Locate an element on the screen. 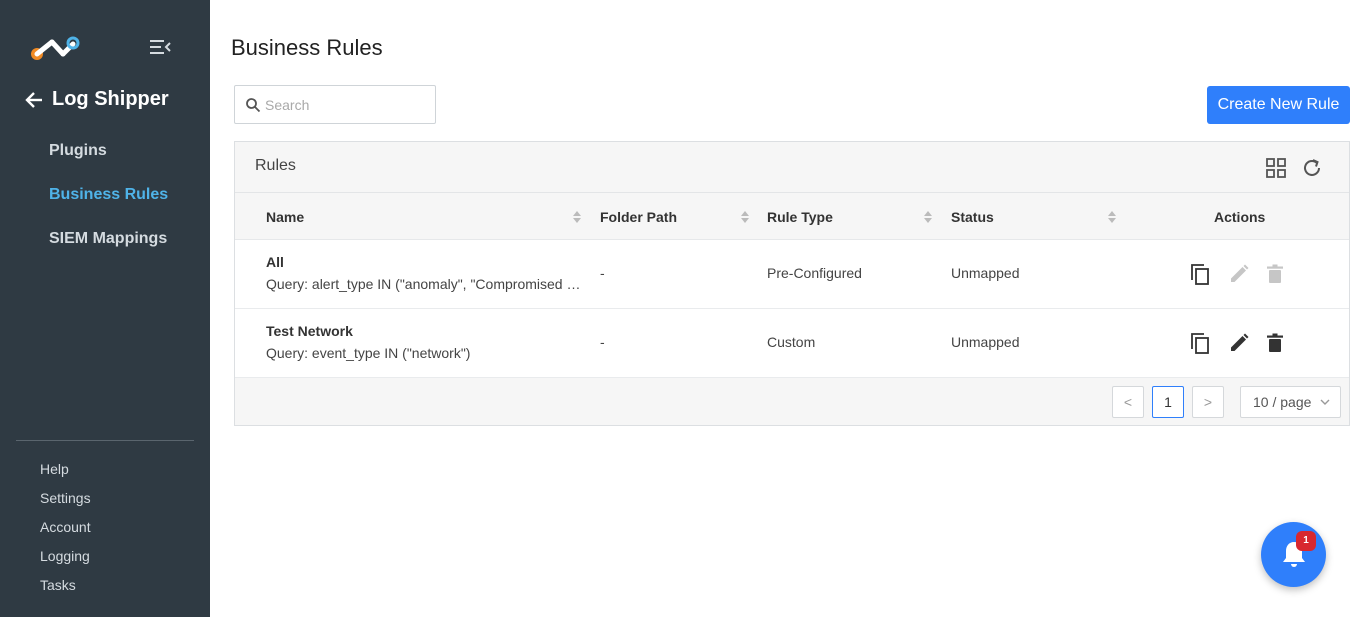 This screenshot has width=1366, height=617. search-icon is located at coordinates (253, 104).